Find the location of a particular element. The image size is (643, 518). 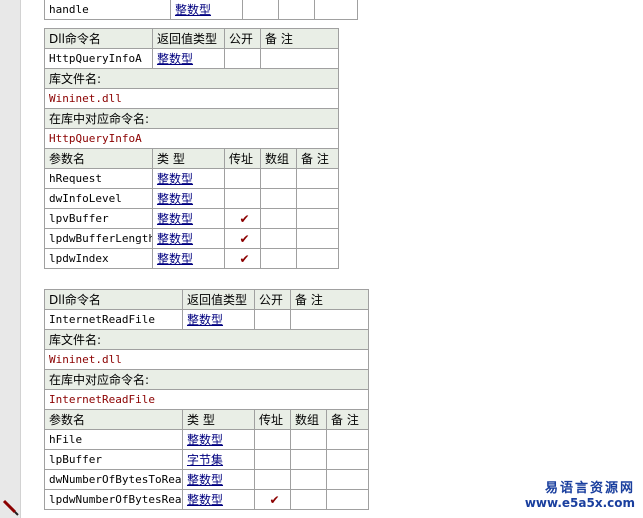

pen-icon is located at coordinates (10, 507).